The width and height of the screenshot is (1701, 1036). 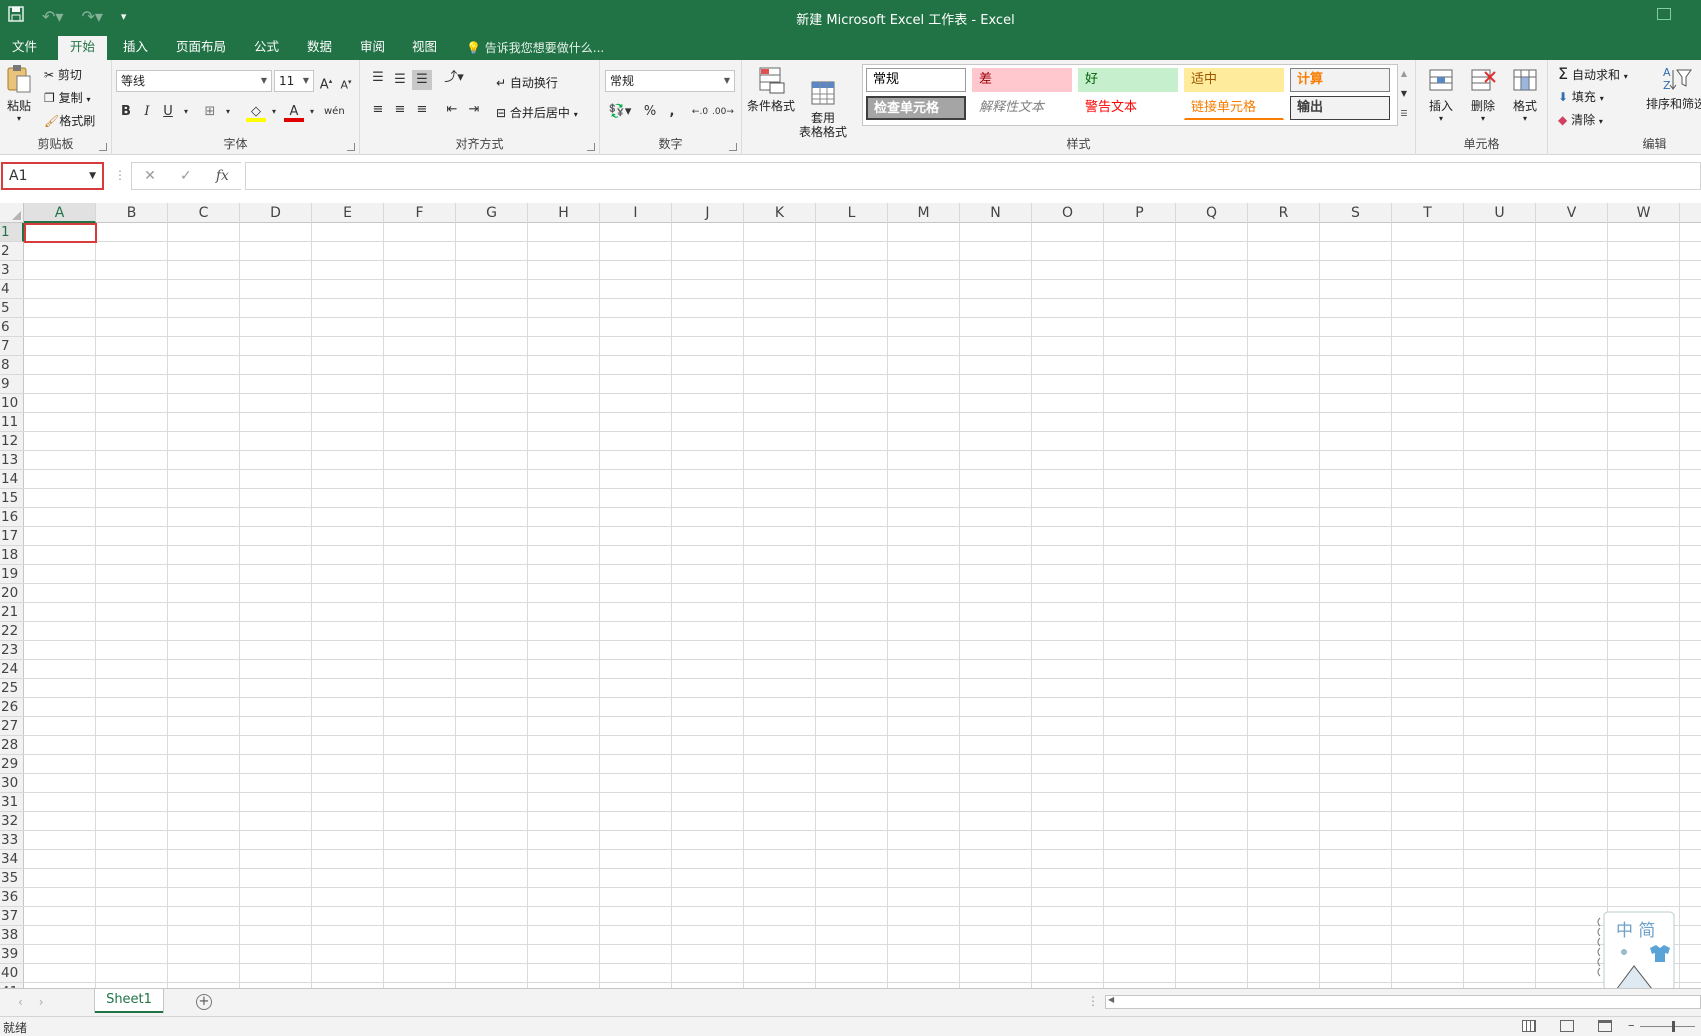 What do you see at coordinates (474, 110) in the screenshot?
I see `increase-indent-icon: ⇥` at bounding box center [474, 110].